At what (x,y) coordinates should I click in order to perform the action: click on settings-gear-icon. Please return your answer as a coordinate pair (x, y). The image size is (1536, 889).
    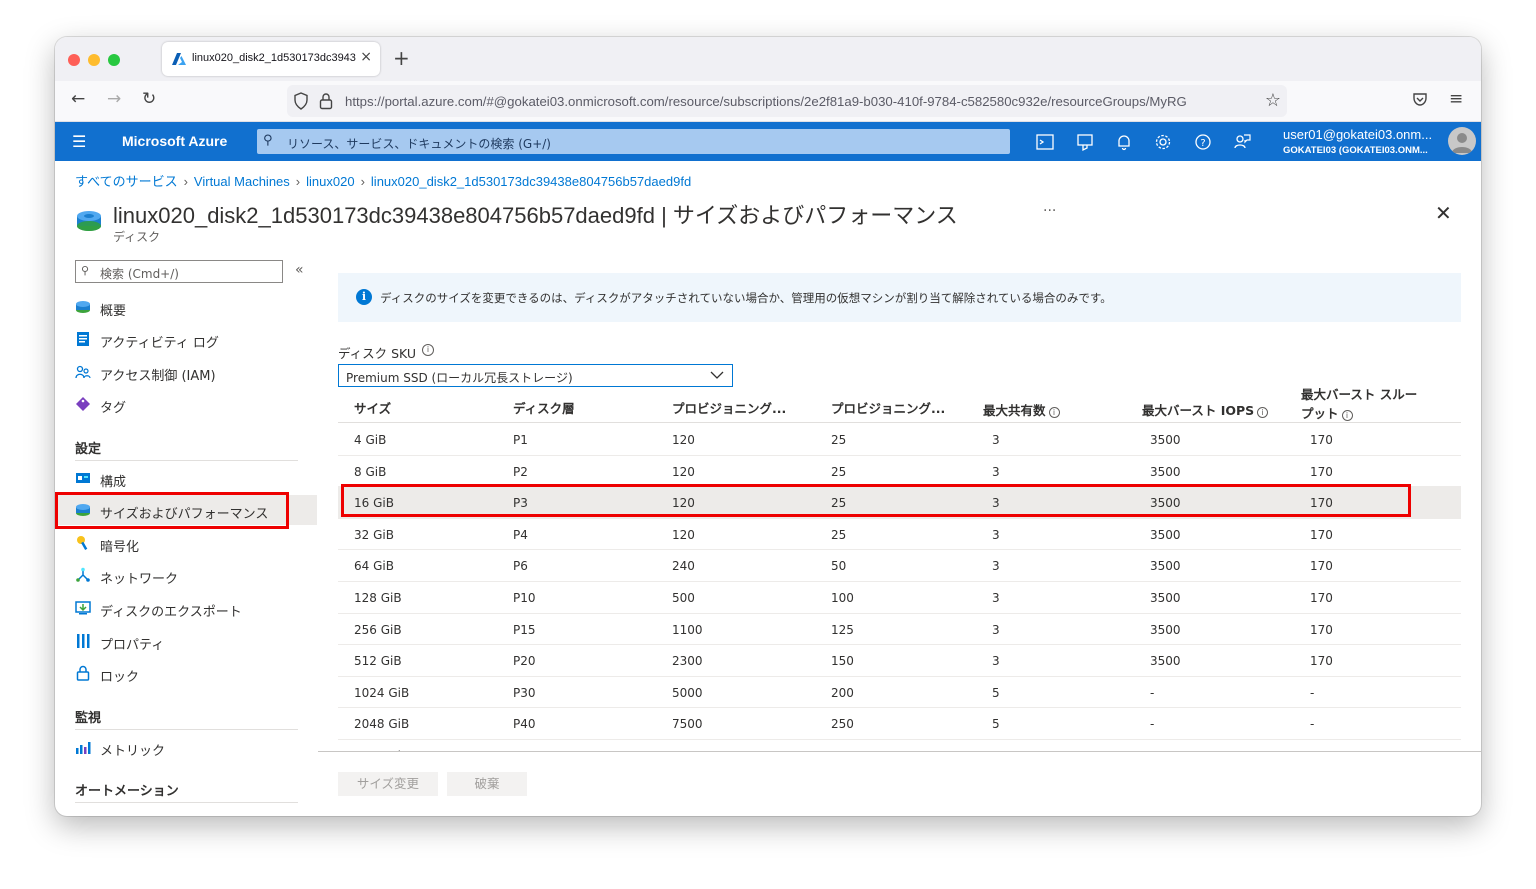
    Looking at the image, I should click on (1163, 142).